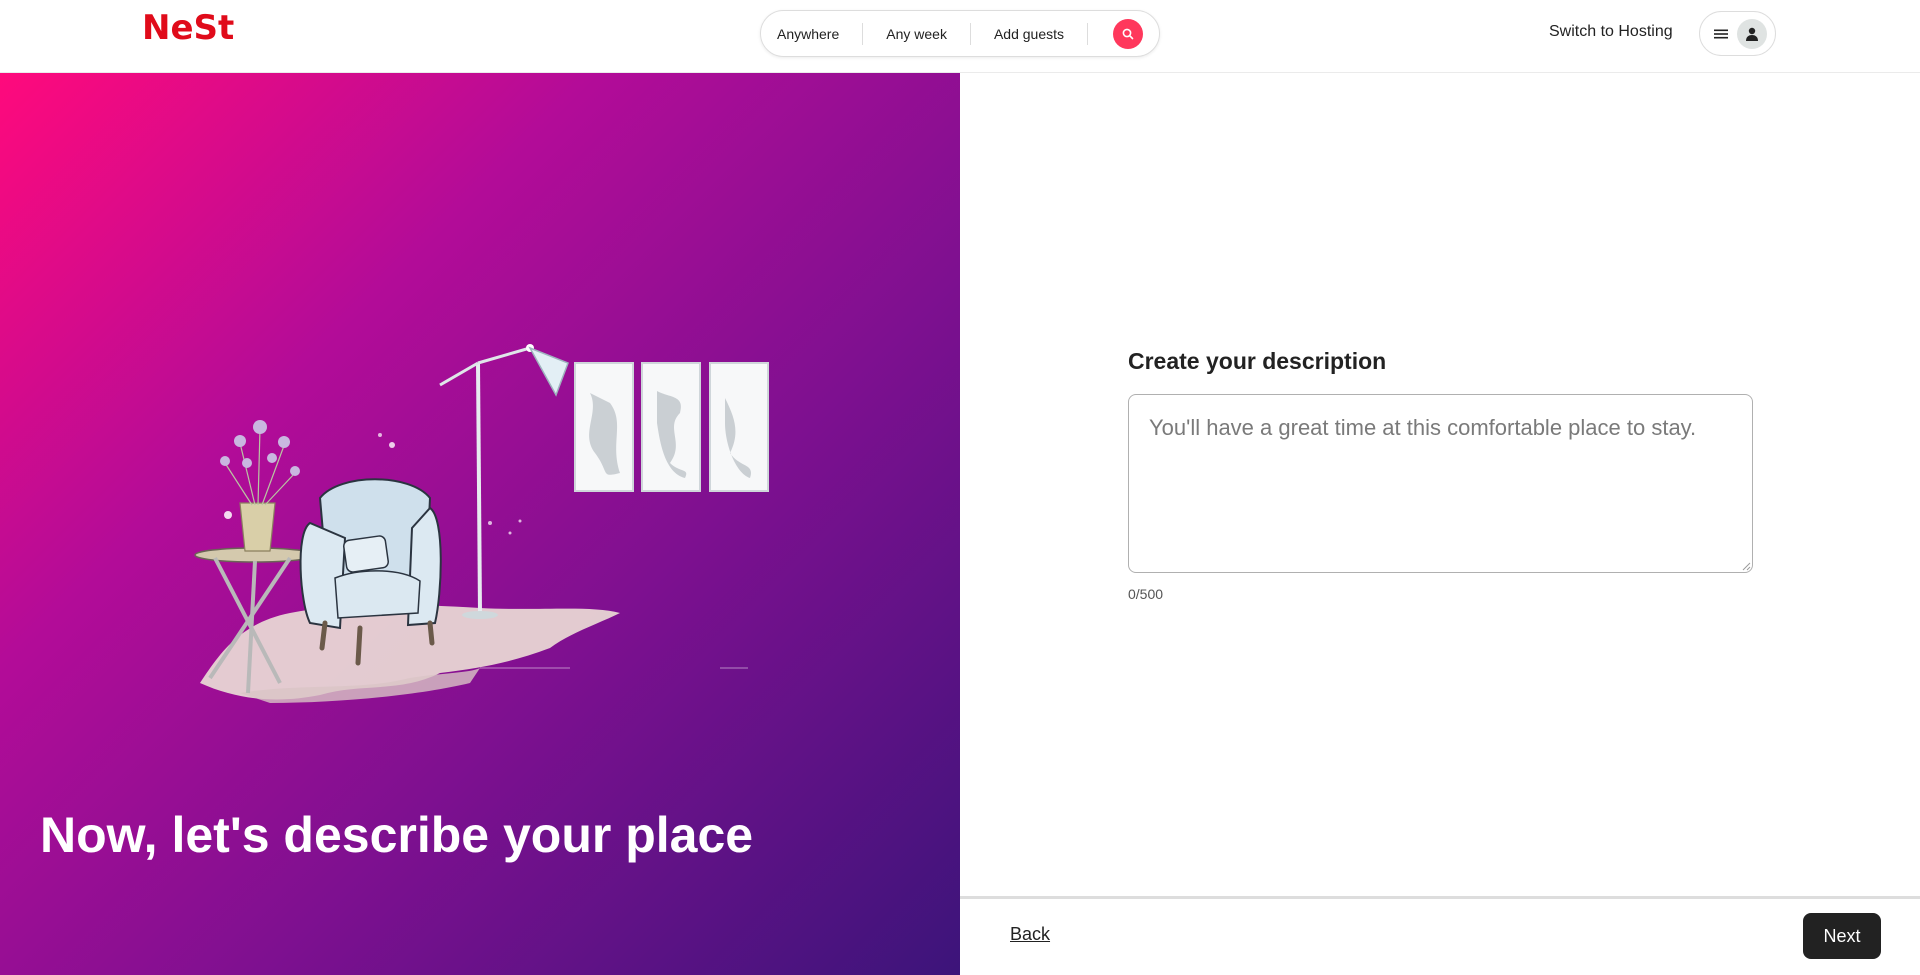 Image resolution: width=1920 pixels, height=975 pixels. What do you see at coordinates (1746, 566) in the screenshot?
I see `resize-grip-icon` at bounding box center [1746, 566].